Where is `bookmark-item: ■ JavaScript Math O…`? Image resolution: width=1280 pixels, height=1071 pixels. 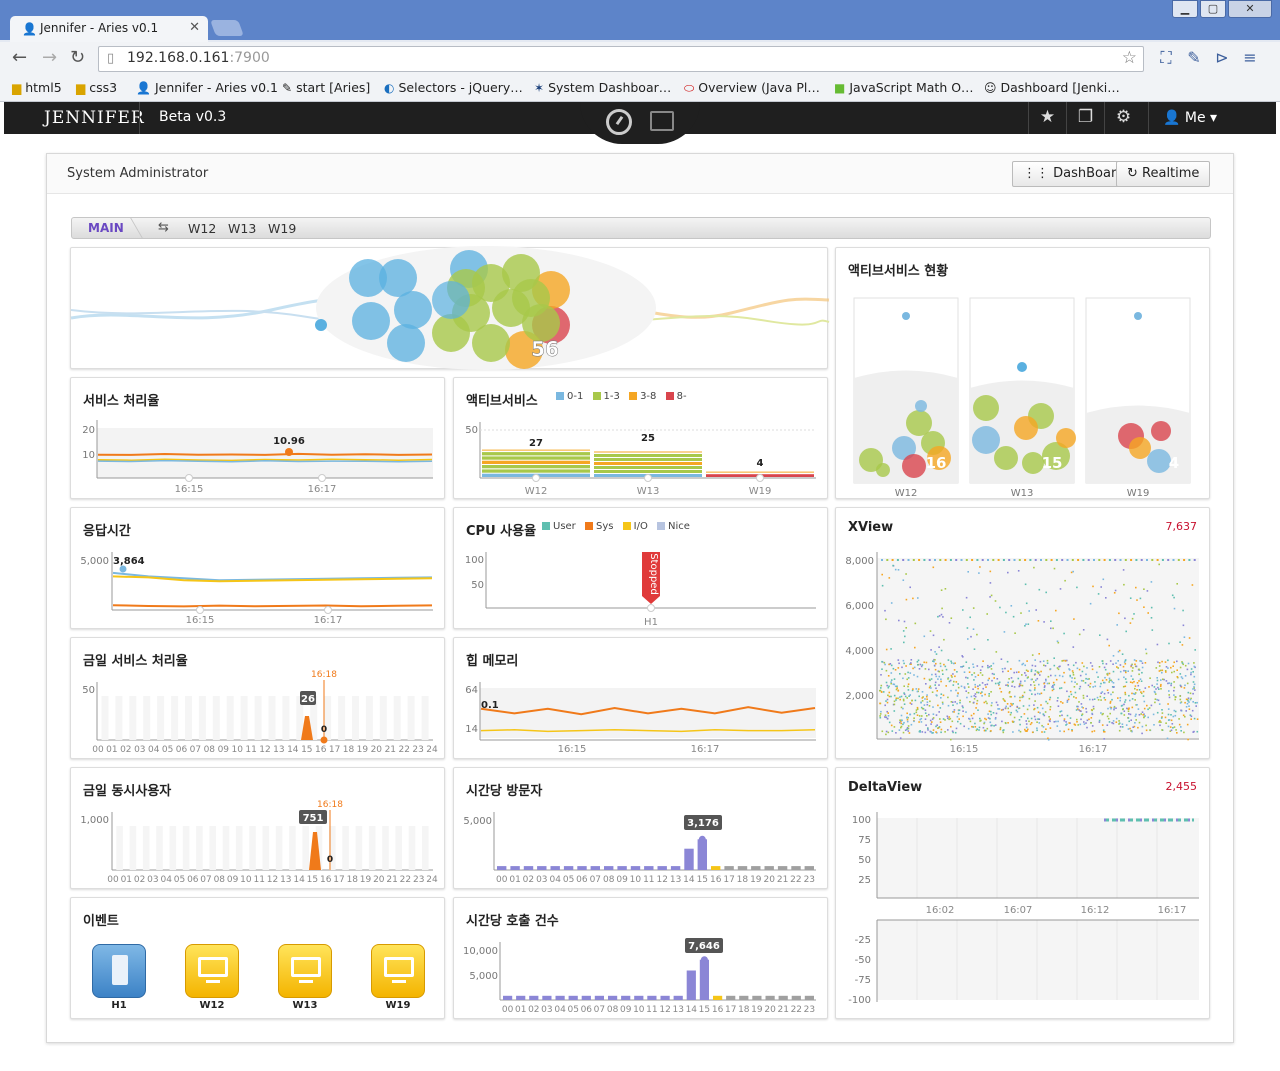
bookmark-item: ■ JavaScript Math O… is located at coordinates (904, 87).